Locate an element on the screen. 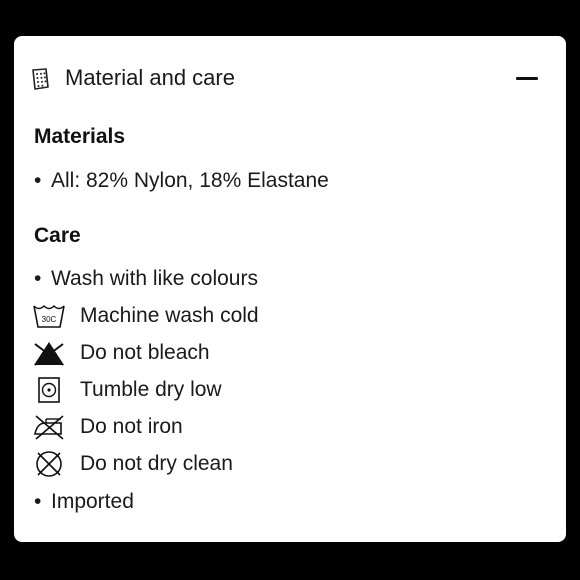 The height and width of the screenshot is (580, 580). materials-item: • All: 82% Nylon, 18% Elastane is located at coordinates (181, 181).